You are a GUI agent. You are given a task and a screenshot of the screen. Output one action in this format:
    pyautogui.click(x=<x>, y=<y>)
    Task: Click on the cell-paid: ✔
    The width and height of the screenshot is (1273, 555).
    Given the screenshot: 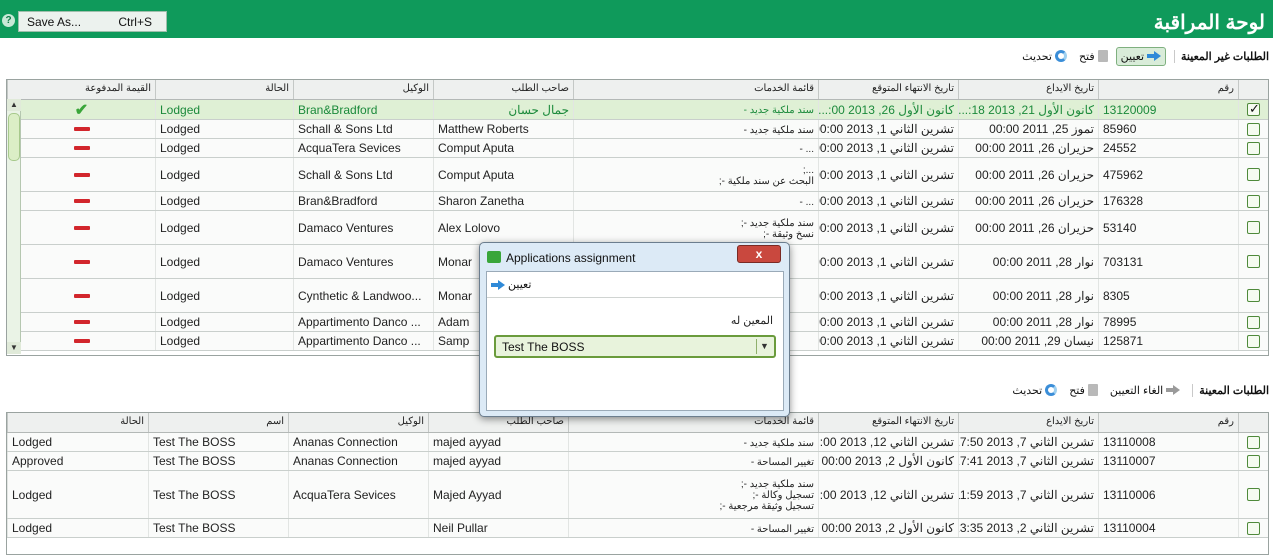 What is the action you would take?
    pyautogui.click(x=81, y=109)
    